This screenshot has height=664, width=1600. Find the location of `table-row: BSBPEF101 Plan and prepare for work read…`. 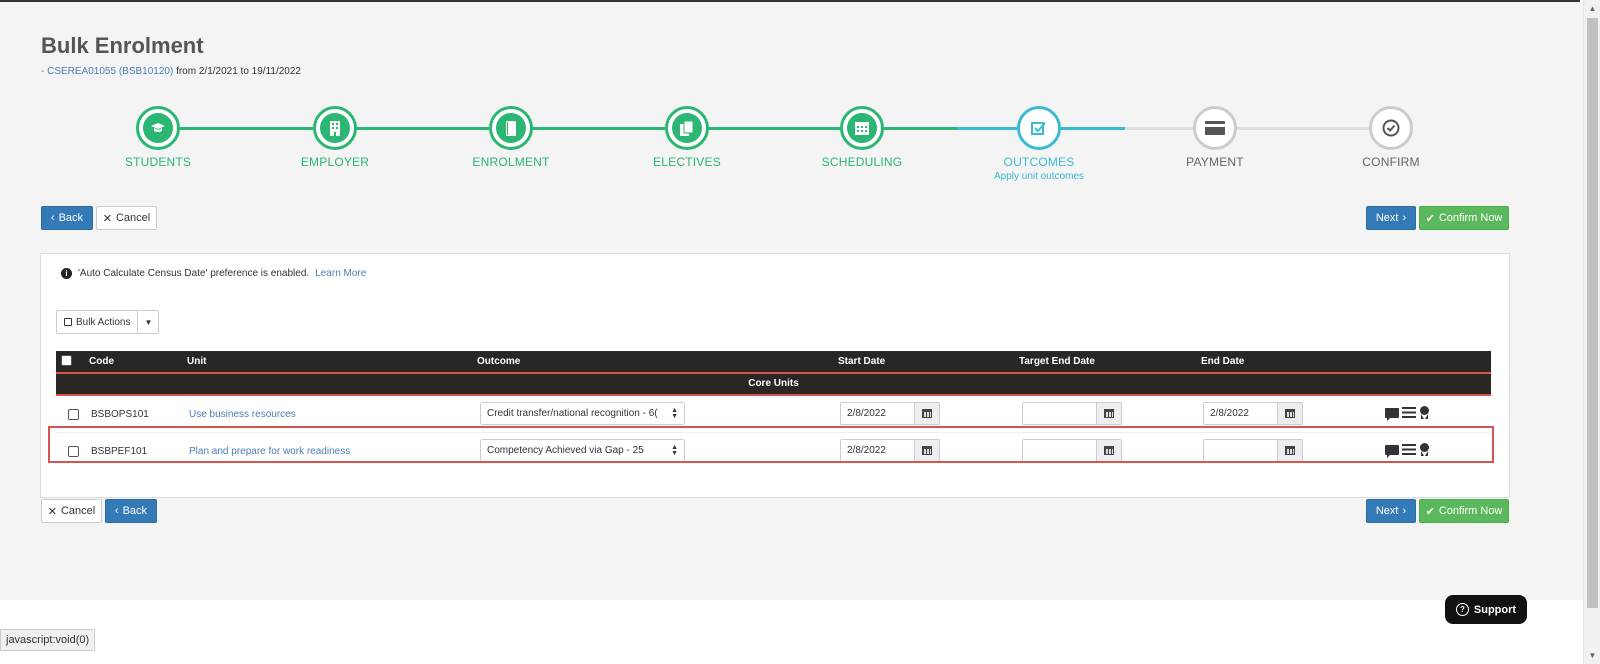

table-row: BSBPEF101 Plan and prepare for work read… is located at coordinates (773, 451).